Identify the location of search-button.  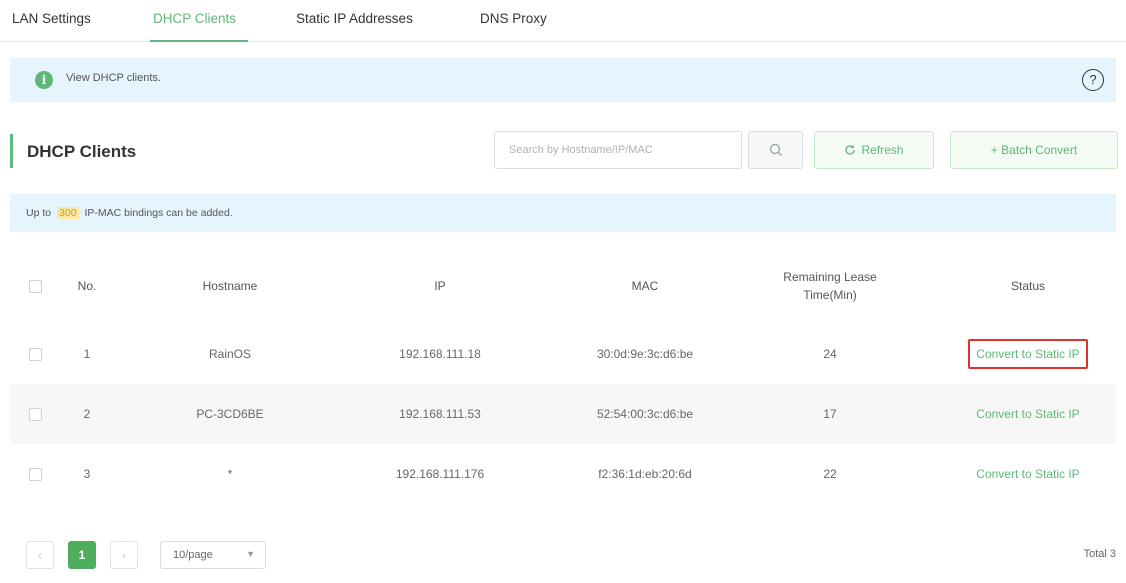
(775, 150).